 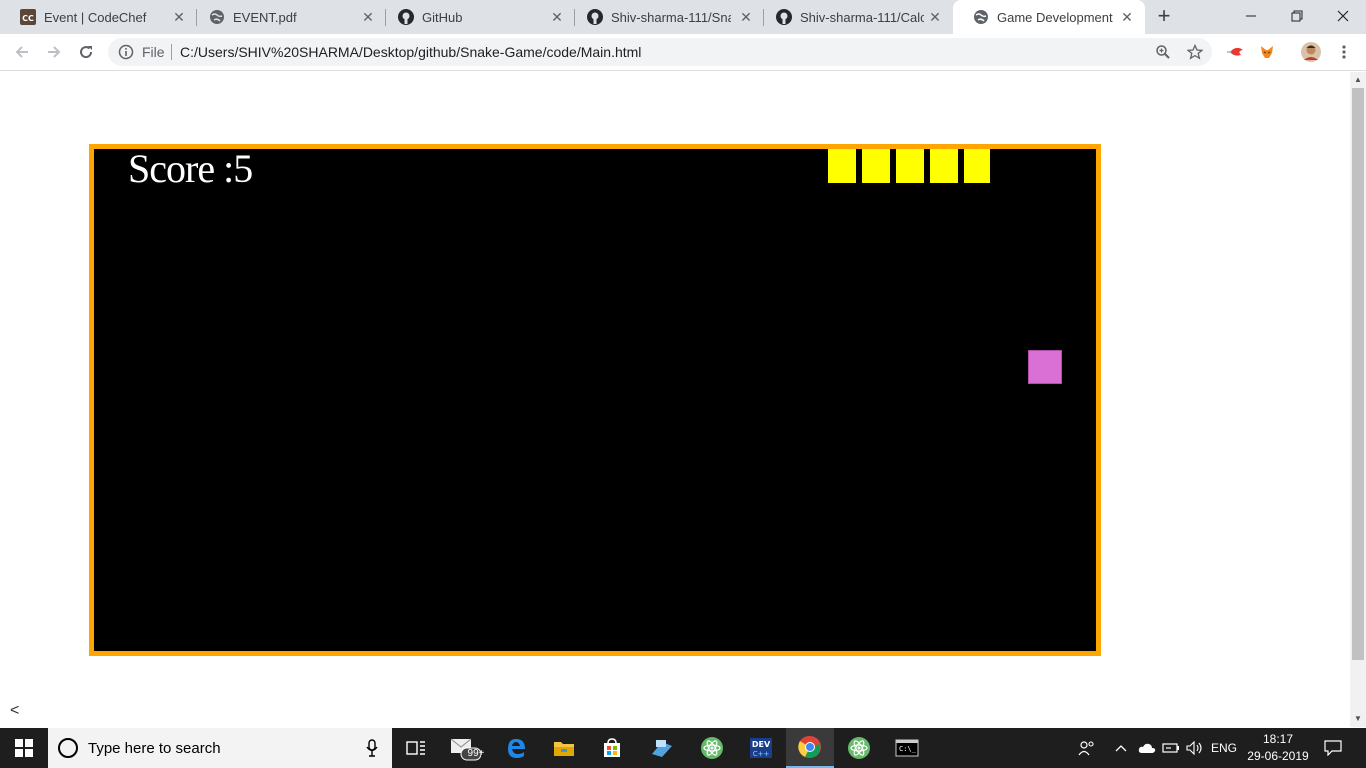 What do you see at coordinates (153, 52) in the screenshot?
I see `scheme-label: File` at bounding box center [153, 52].